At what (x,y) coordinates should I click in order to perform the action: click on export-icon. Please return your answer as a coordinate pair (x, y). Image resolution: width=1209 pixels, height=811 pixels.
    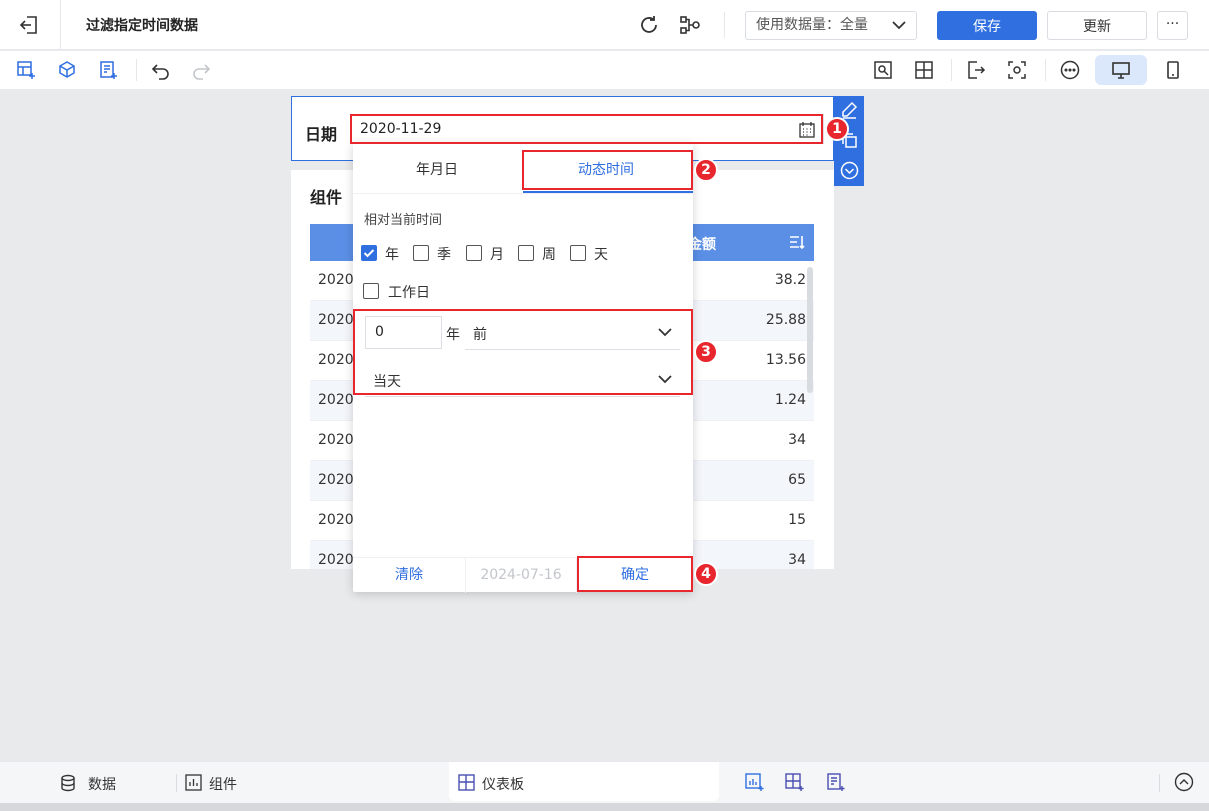
    Looking at the image, I should click on (976, 70).